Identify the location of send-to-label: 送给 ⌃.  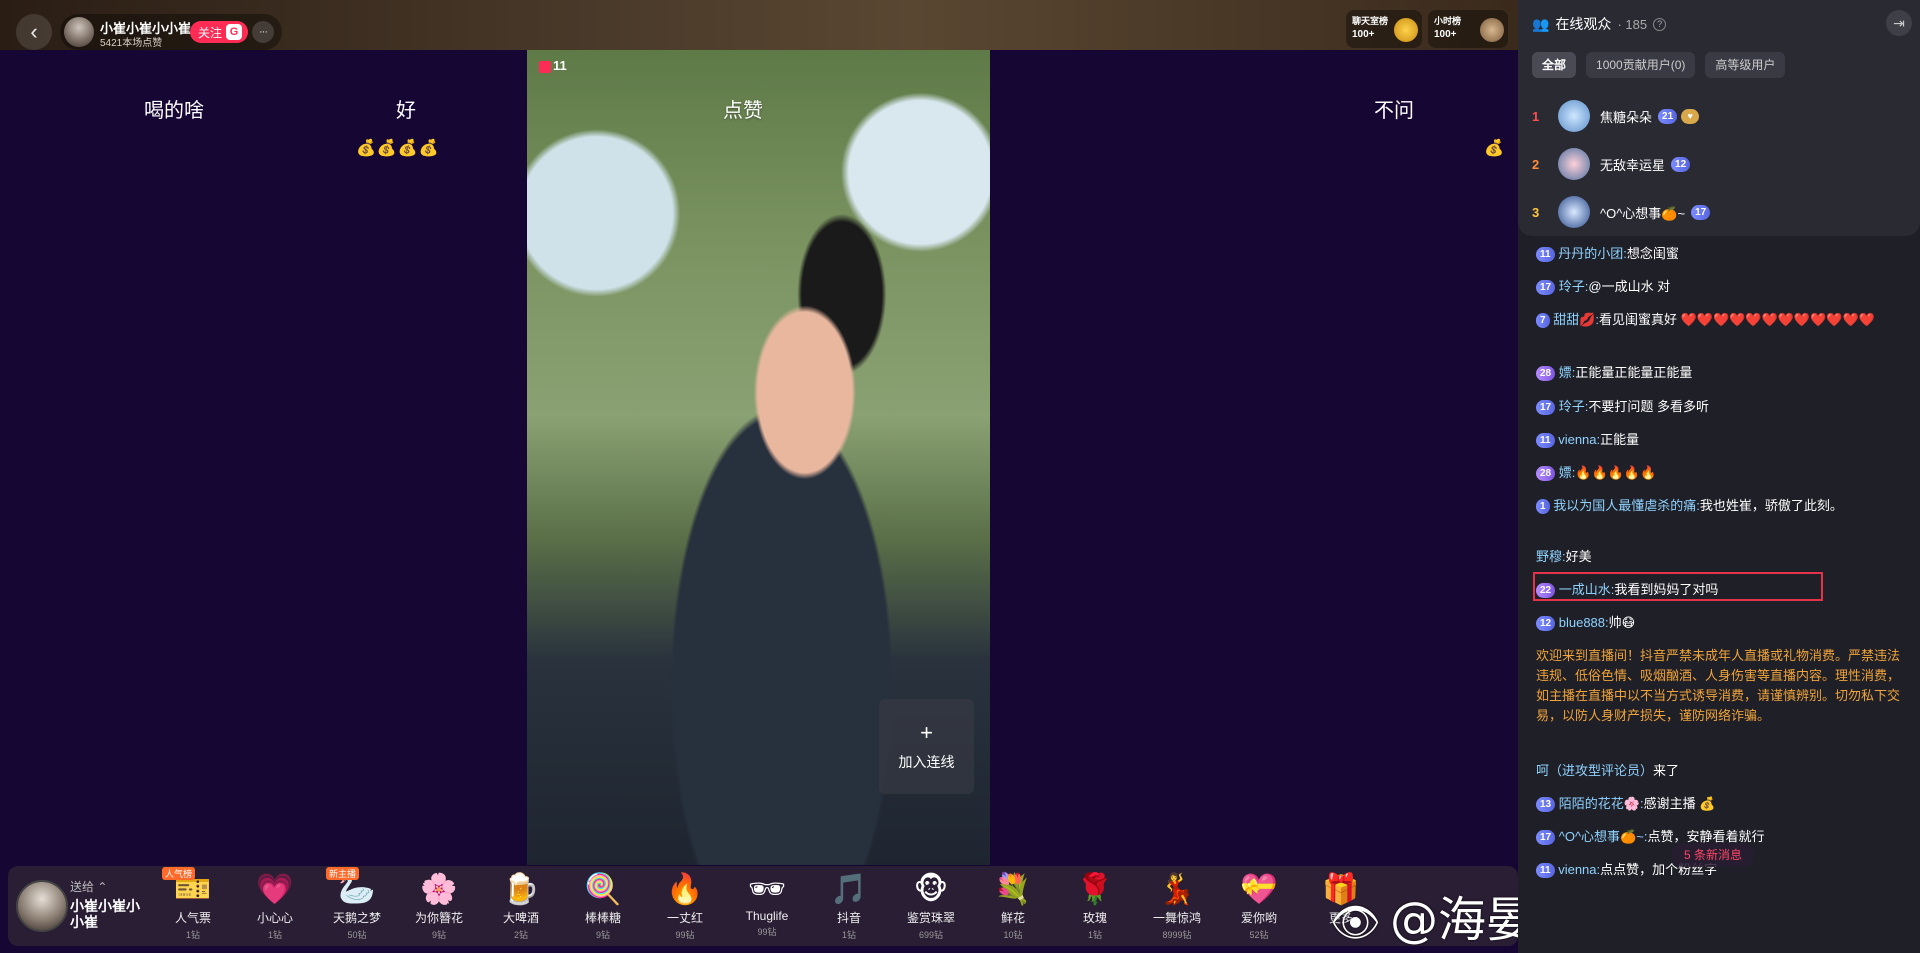
(88, 886).